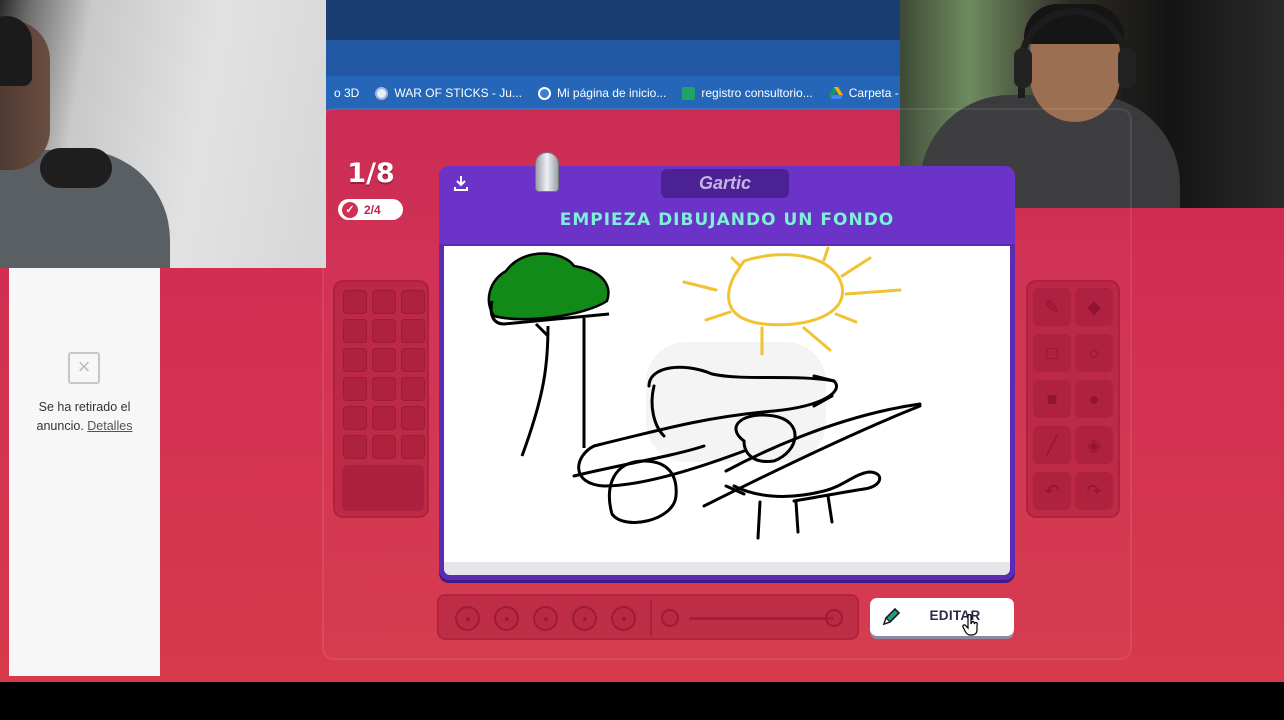 Image resolution: width=1284 pixels, height=720 pixels. Describe the element at coordinates (727, 220) in the screenshot. I see `instruction-title: EMPIEZA DIBUJANDO UN FONDO` at that location.